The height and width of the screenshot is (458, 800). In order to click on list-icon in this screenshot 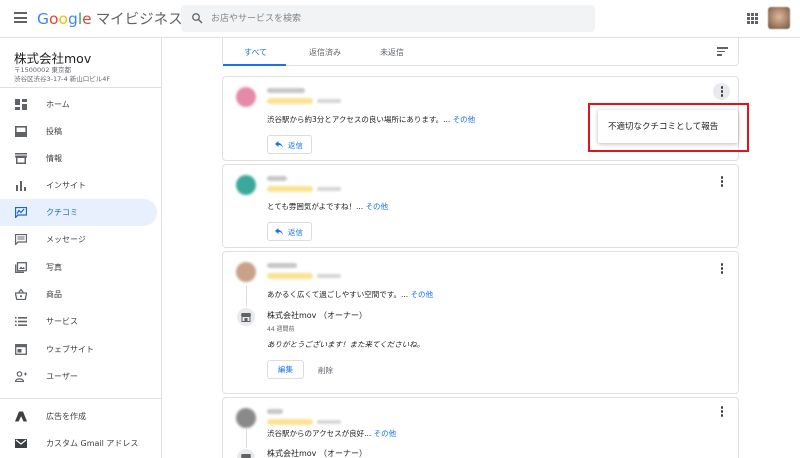, I will do `click(21, 321)`.